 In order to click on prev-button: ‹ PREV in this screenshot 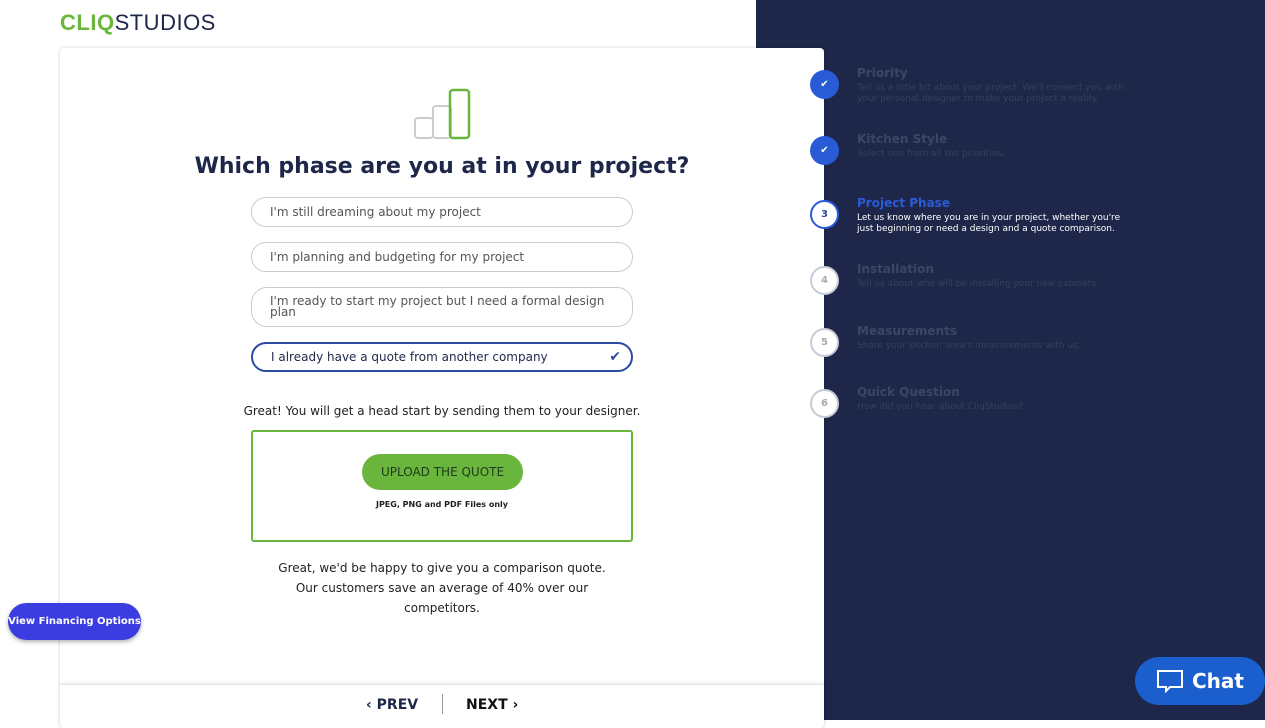, I will do `click(392, 705)`.